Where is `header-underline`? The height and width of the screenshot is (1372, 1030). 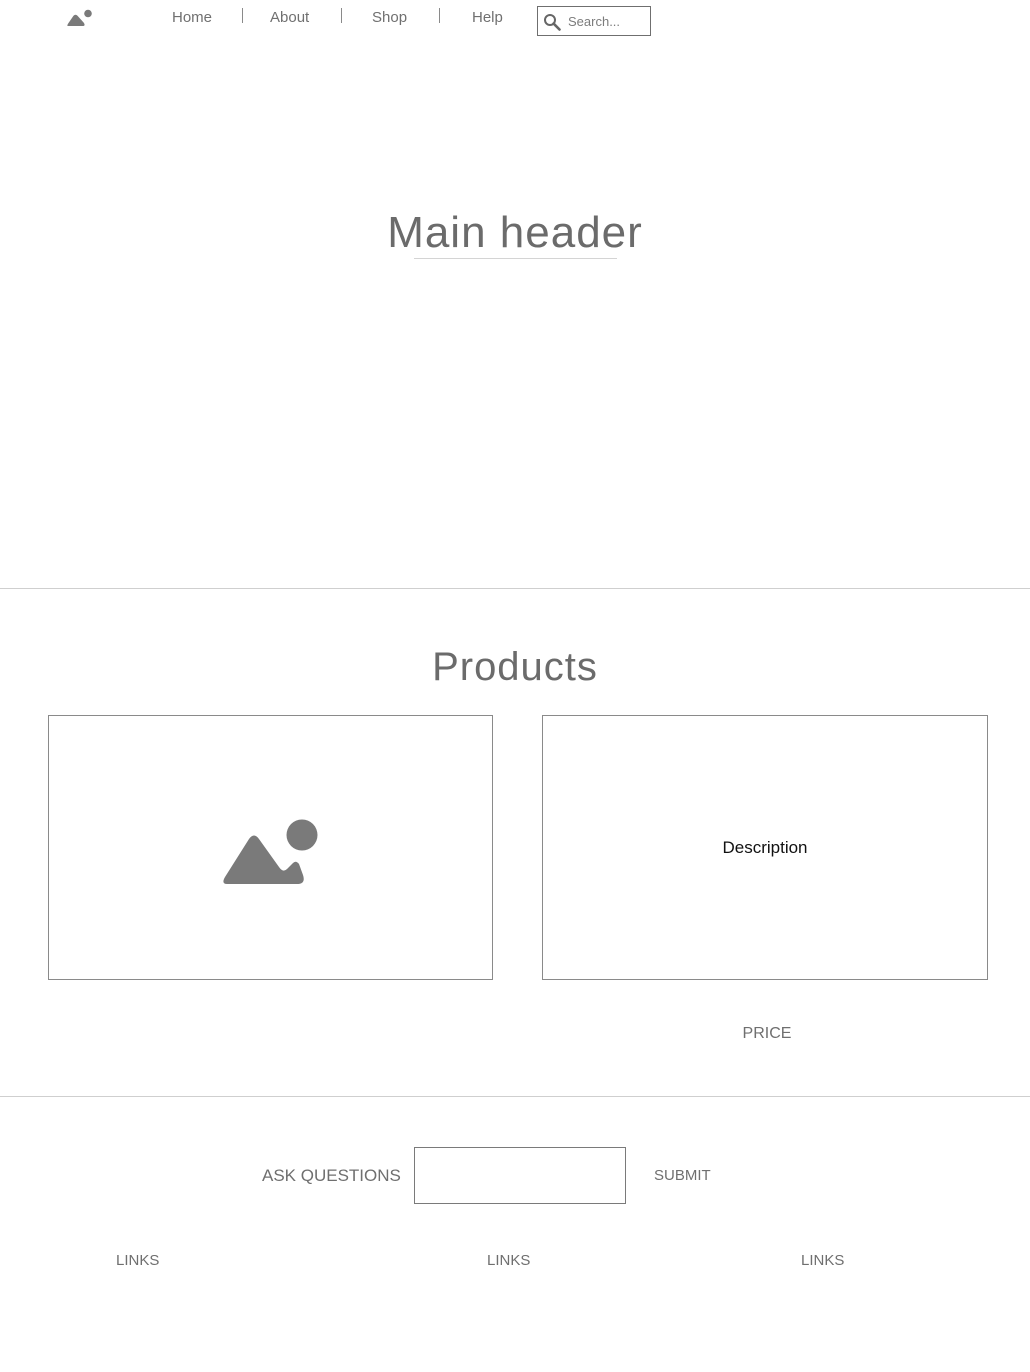
header-underline is located at coordinates (515, 258).